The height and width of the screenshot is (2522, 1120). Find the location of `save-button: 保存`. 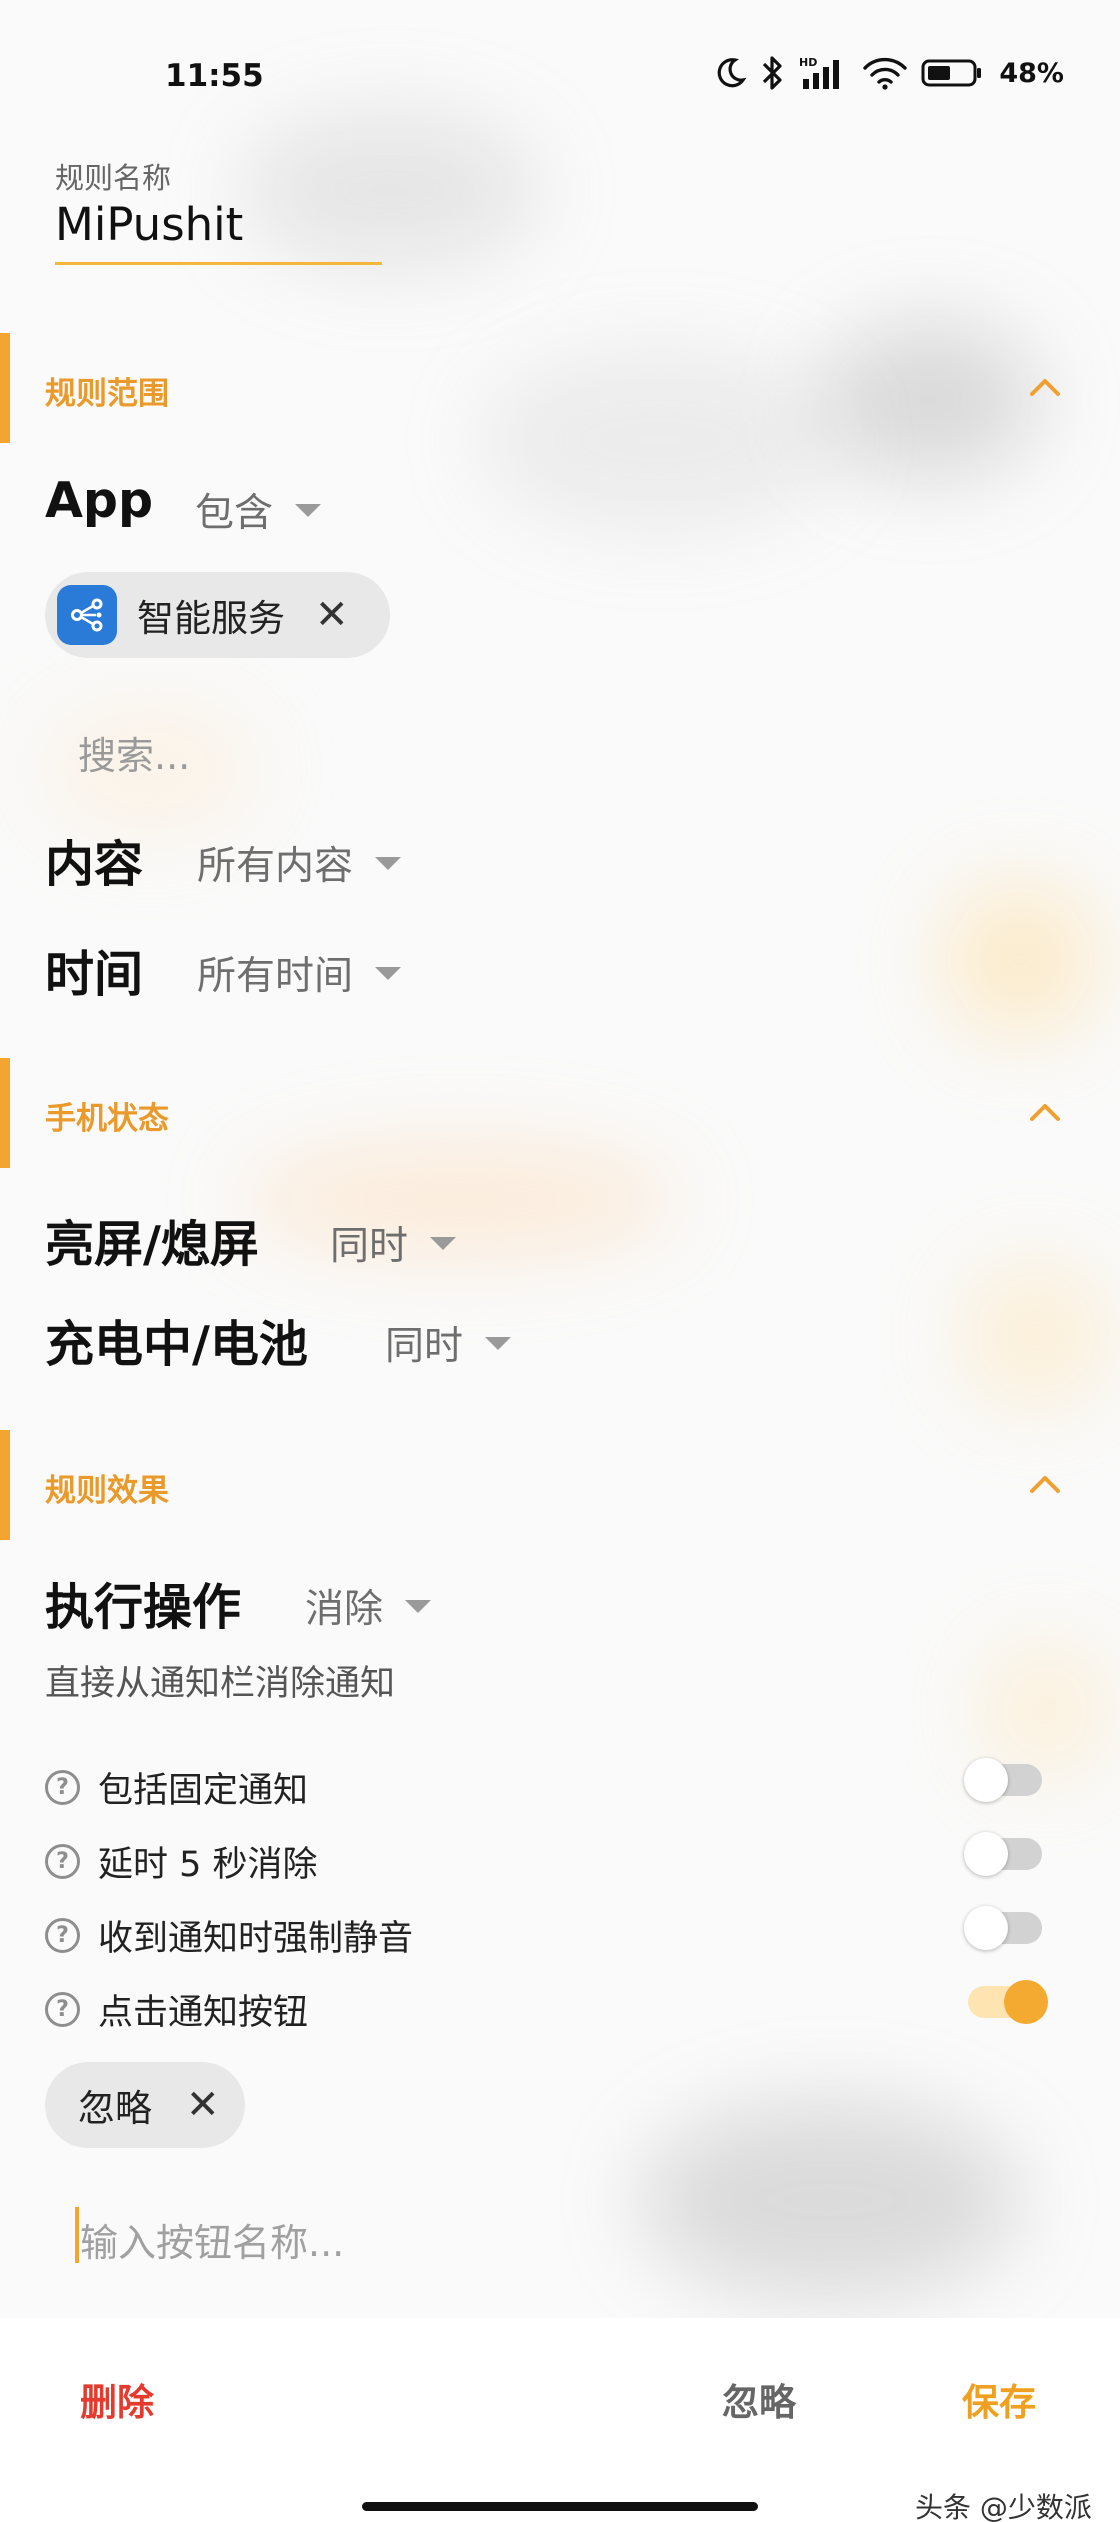

save-button: 保存 is located at coordinates (999, 2399).